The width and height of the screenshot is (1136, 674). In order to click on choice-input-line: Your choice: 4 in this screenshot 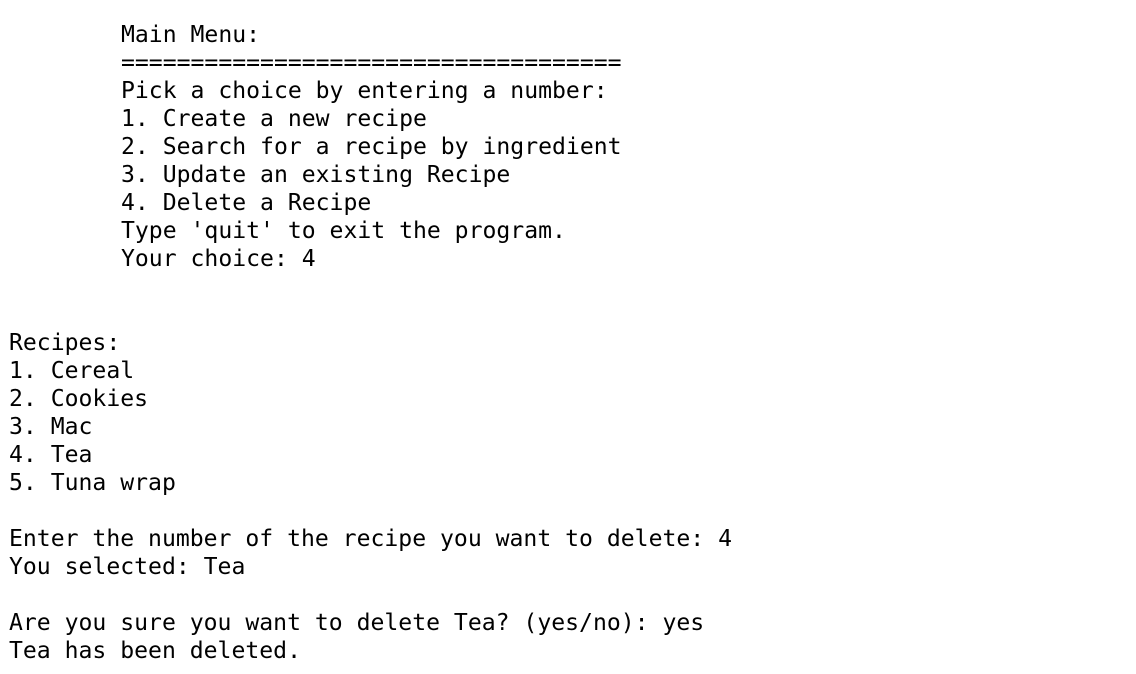, I will do `click(218, 259)`.